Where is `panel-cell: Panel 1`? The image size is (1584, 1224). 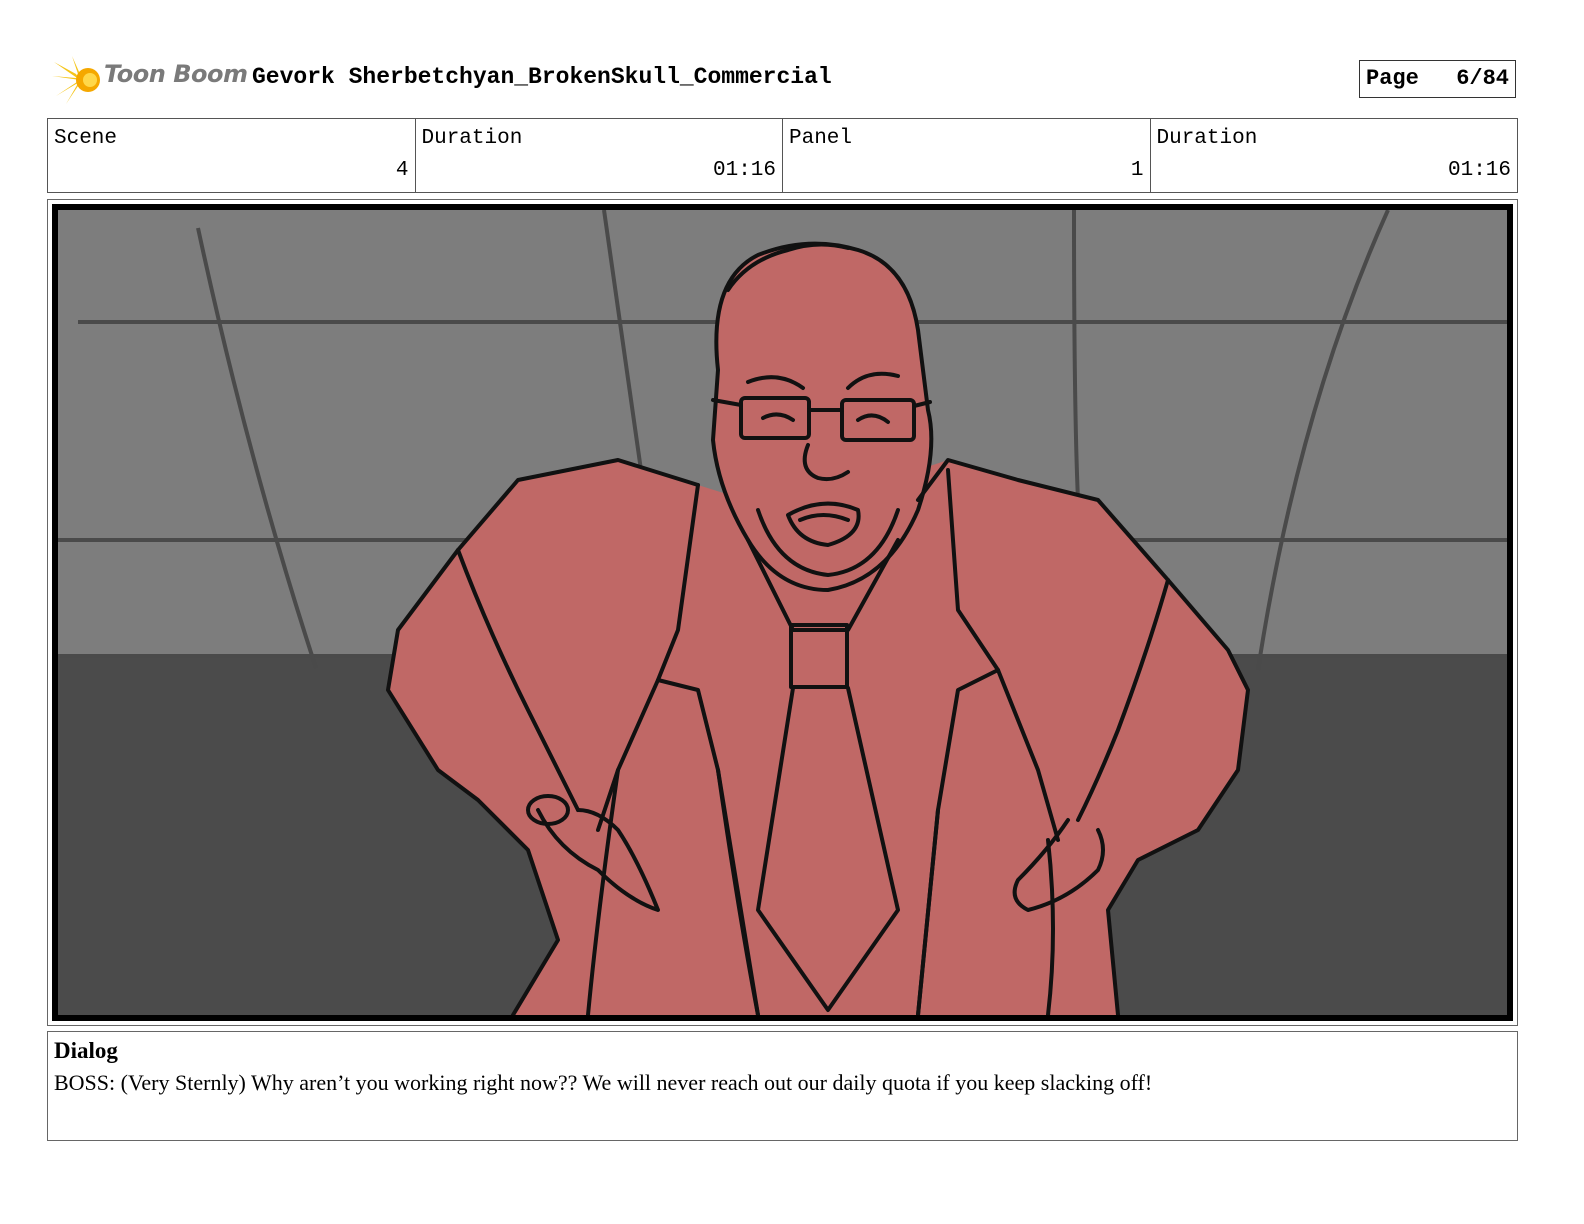
panel-cell: Panel 1 is located at coordinates (966, 155).